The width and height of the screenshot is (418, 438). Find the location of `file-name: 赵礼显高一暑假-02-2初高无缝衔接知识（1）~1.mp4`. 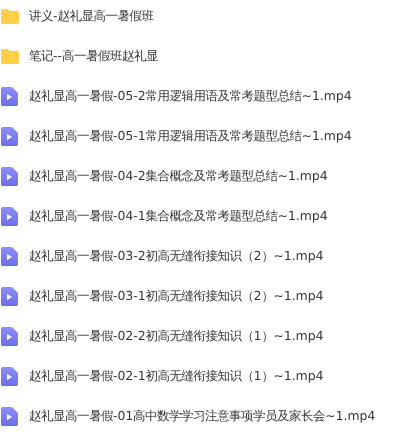

file-name: 赵礼显高一暑假-02-2初高无缝衔接知识（1）~1.mp4 is located at coordinates (176, 336).